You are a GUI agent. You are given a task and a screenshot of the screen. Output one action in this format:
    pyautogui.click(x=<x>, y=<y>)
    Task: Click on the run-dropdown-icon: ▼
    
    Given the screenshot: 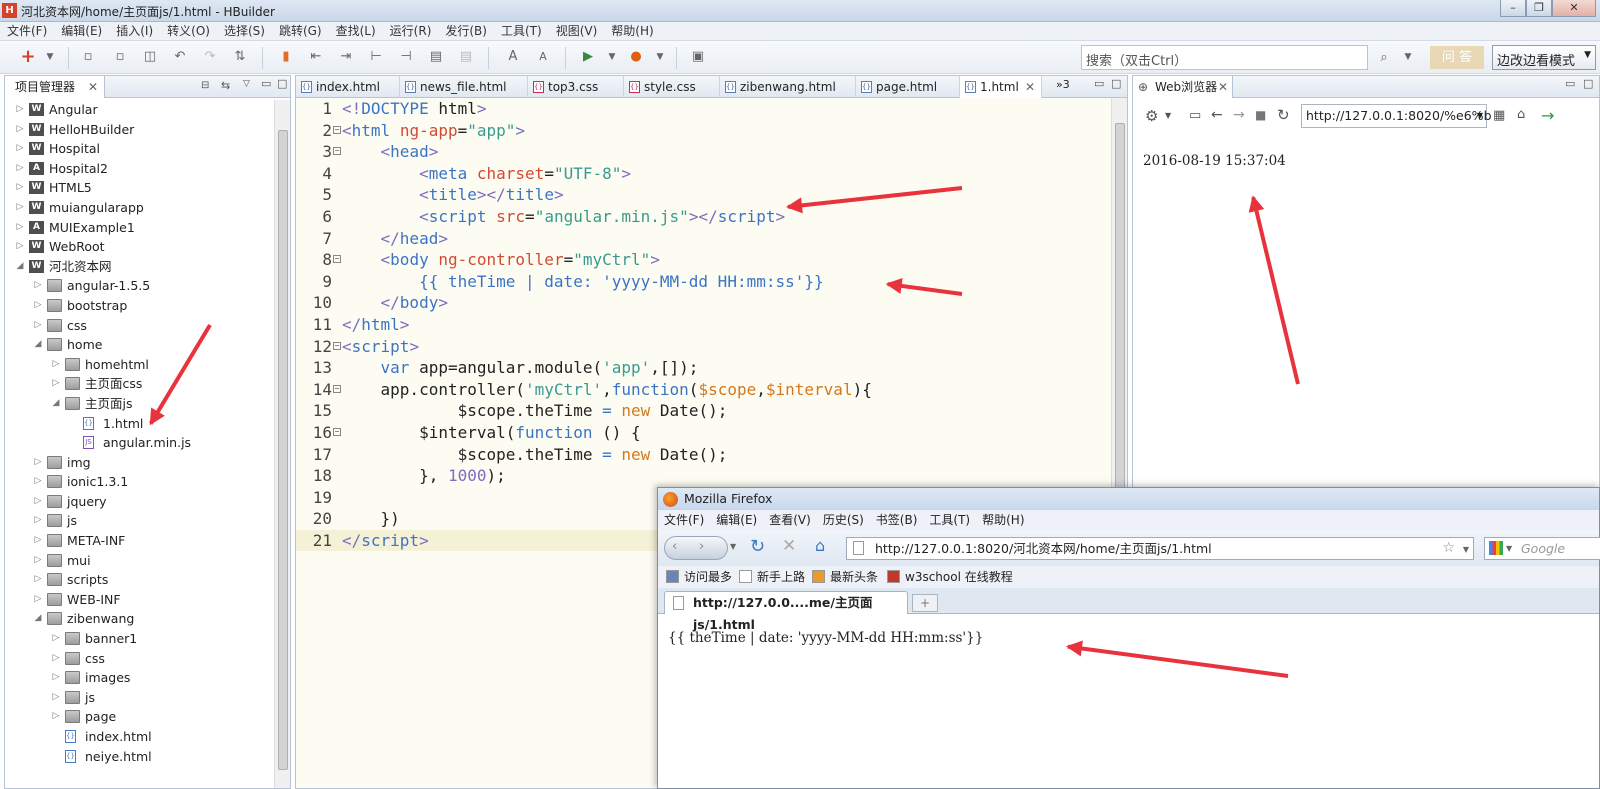 What is the action you would take?
    pyautogui.click(x=612, y=57)
    